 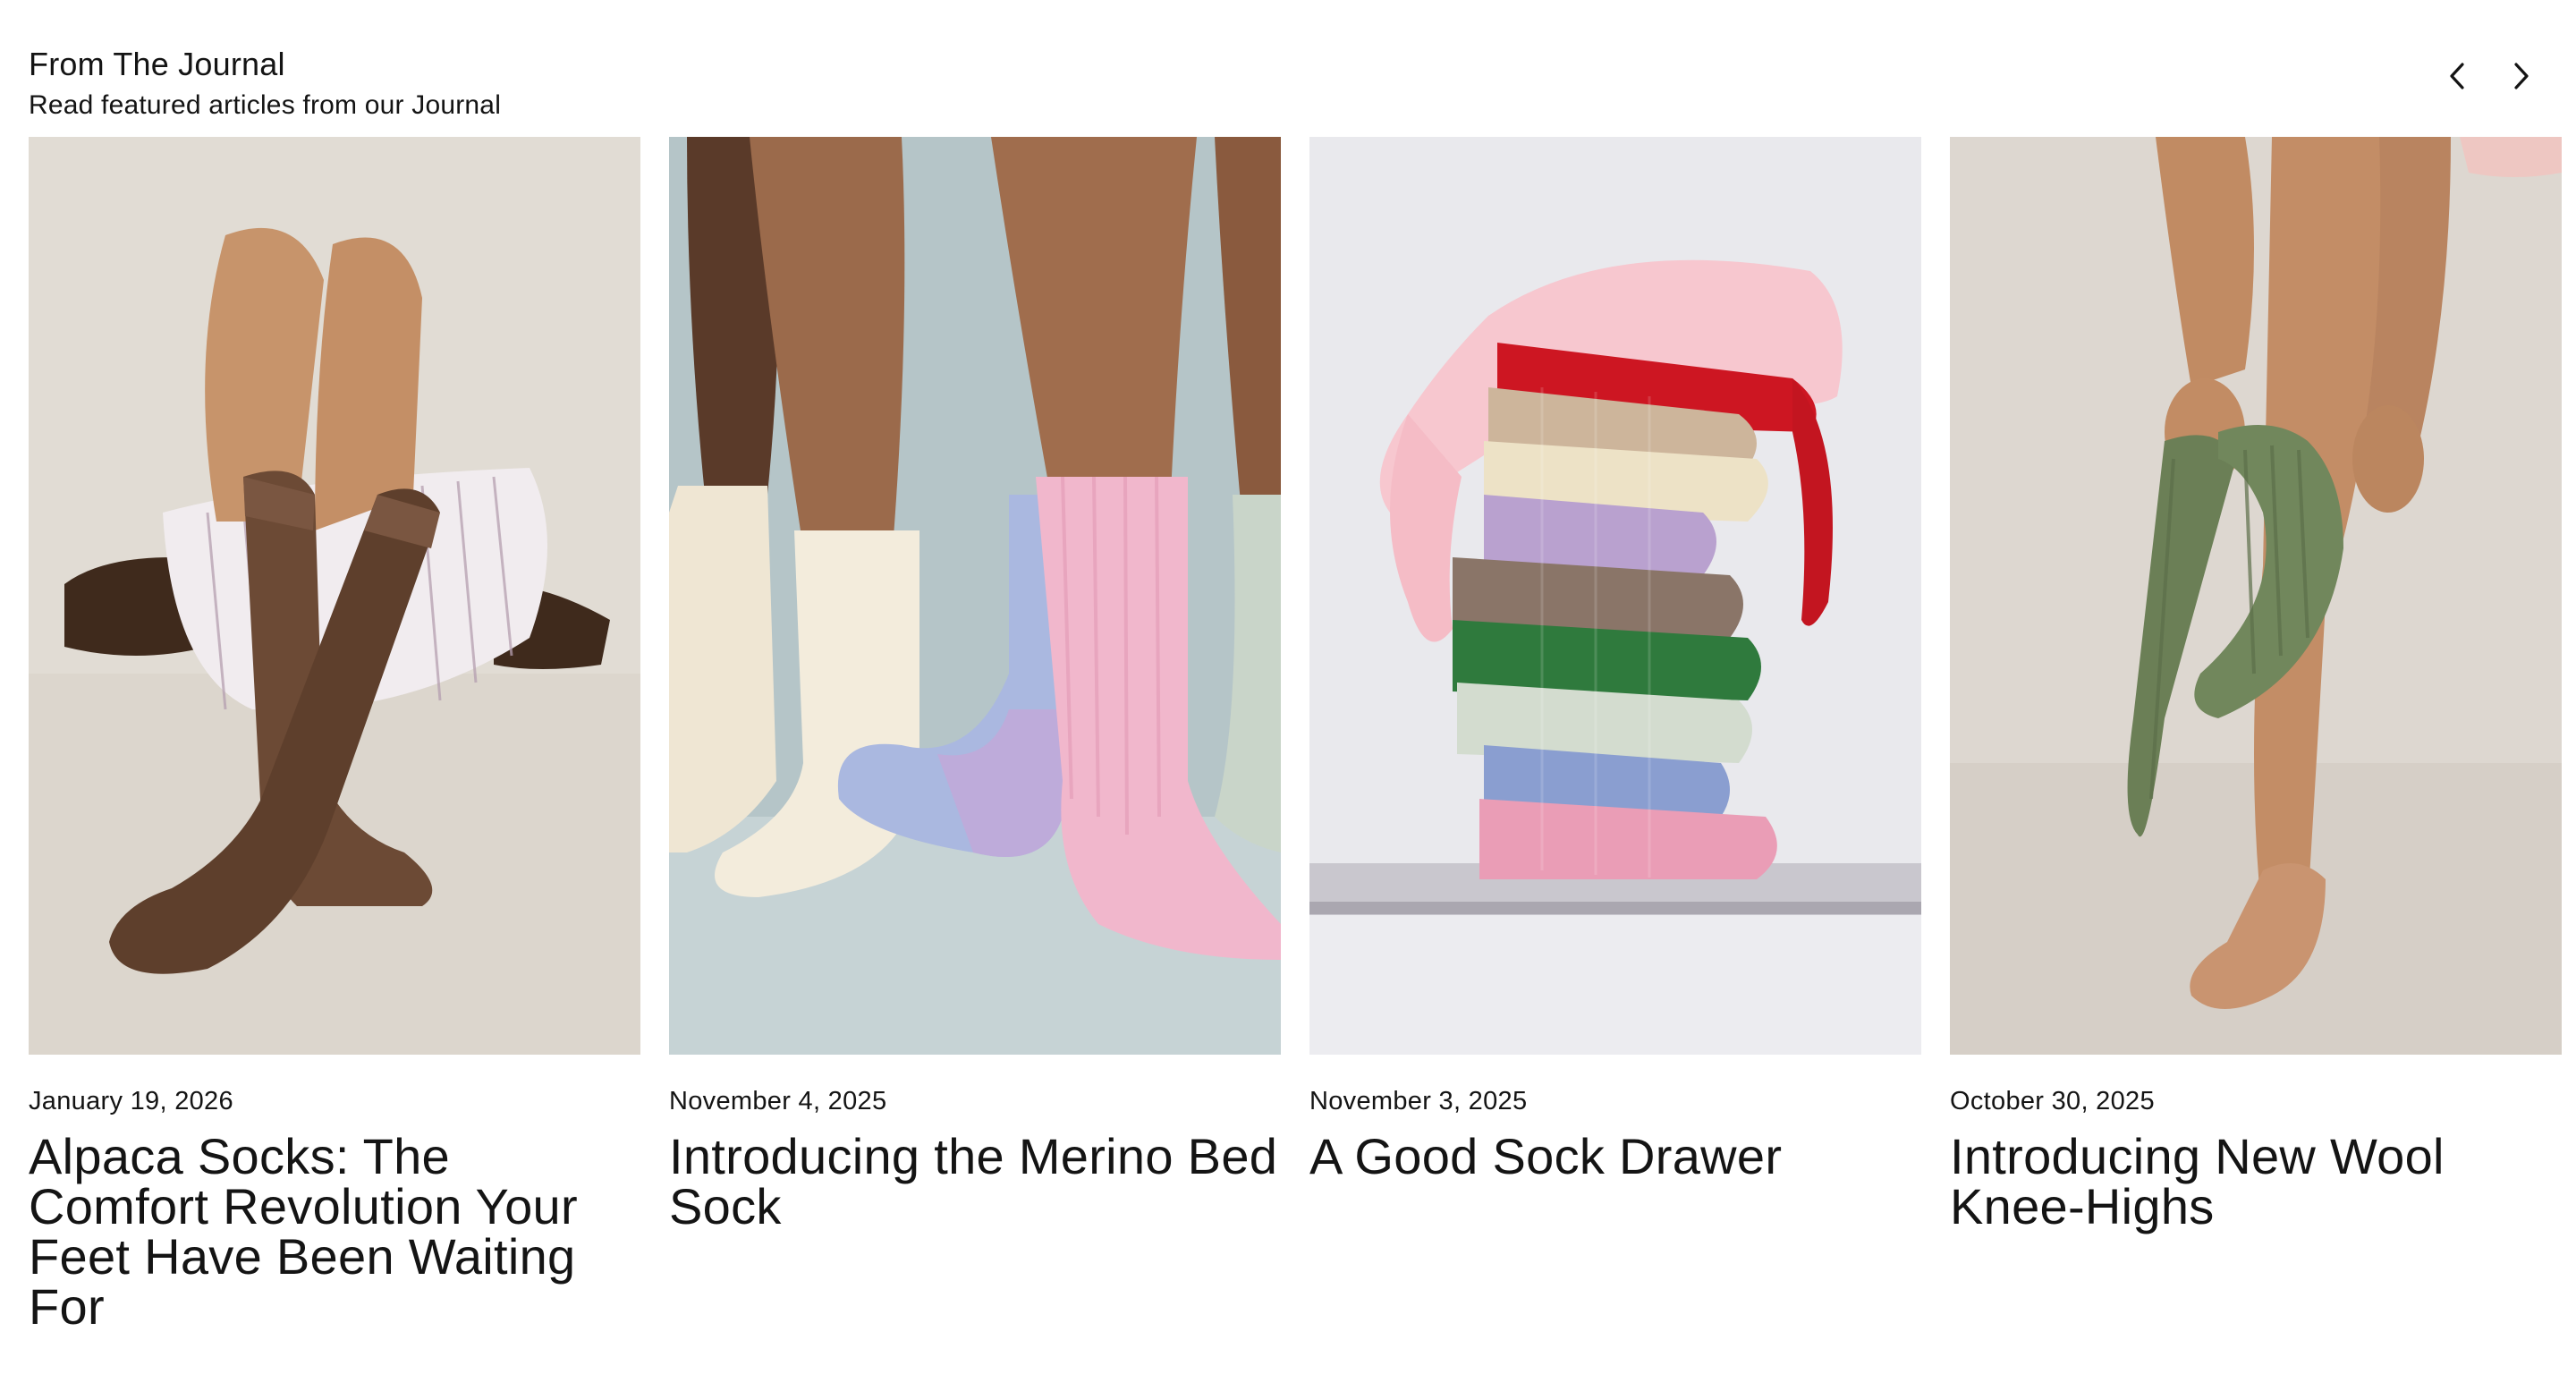 I want to click on article-title: Introducing the Merino Bed Sock, so click(x=975, y=1182).